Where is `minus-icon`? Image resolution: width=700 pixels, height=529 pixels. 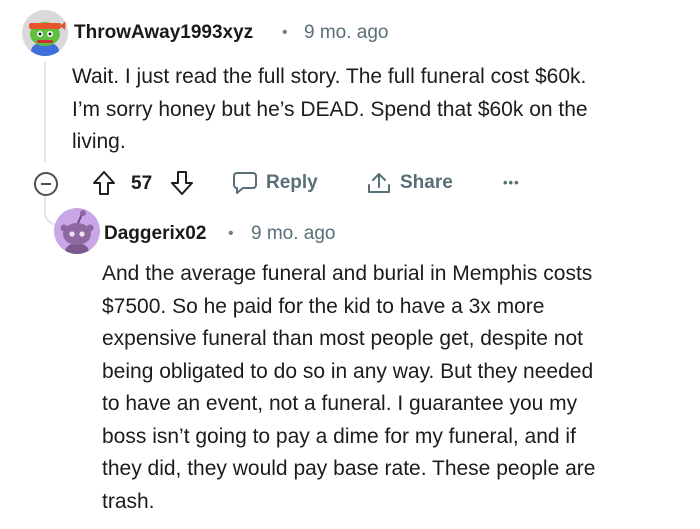
minus-icon is located at coordinates (46, 184).